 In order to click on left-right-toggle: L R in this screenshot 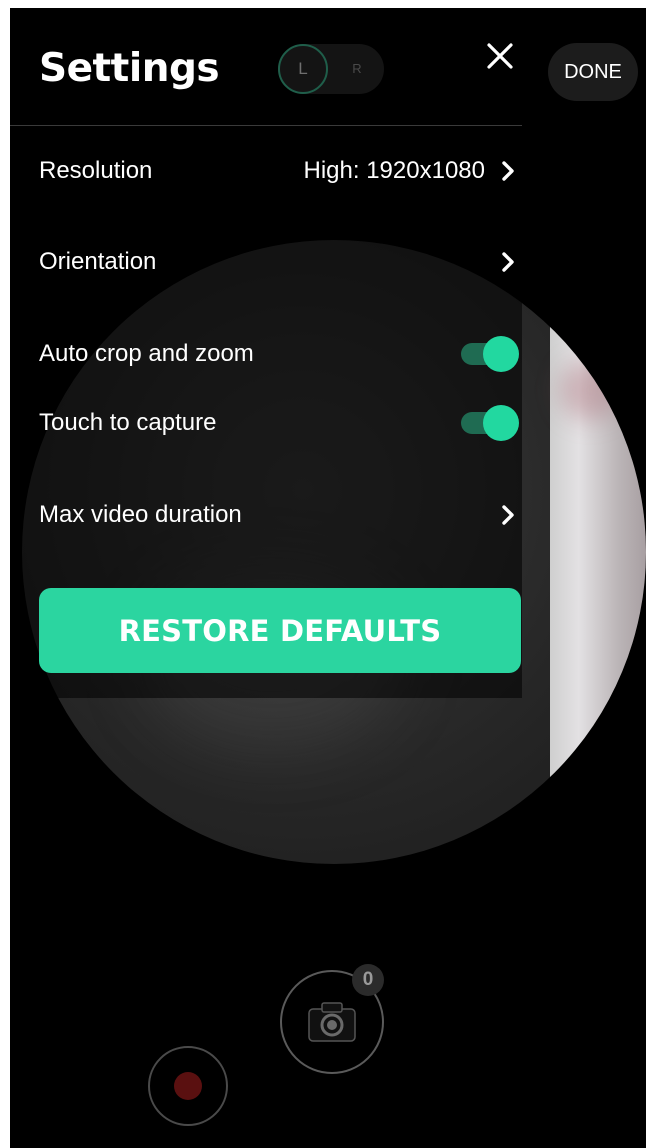, I will do `click(331, 69)`.